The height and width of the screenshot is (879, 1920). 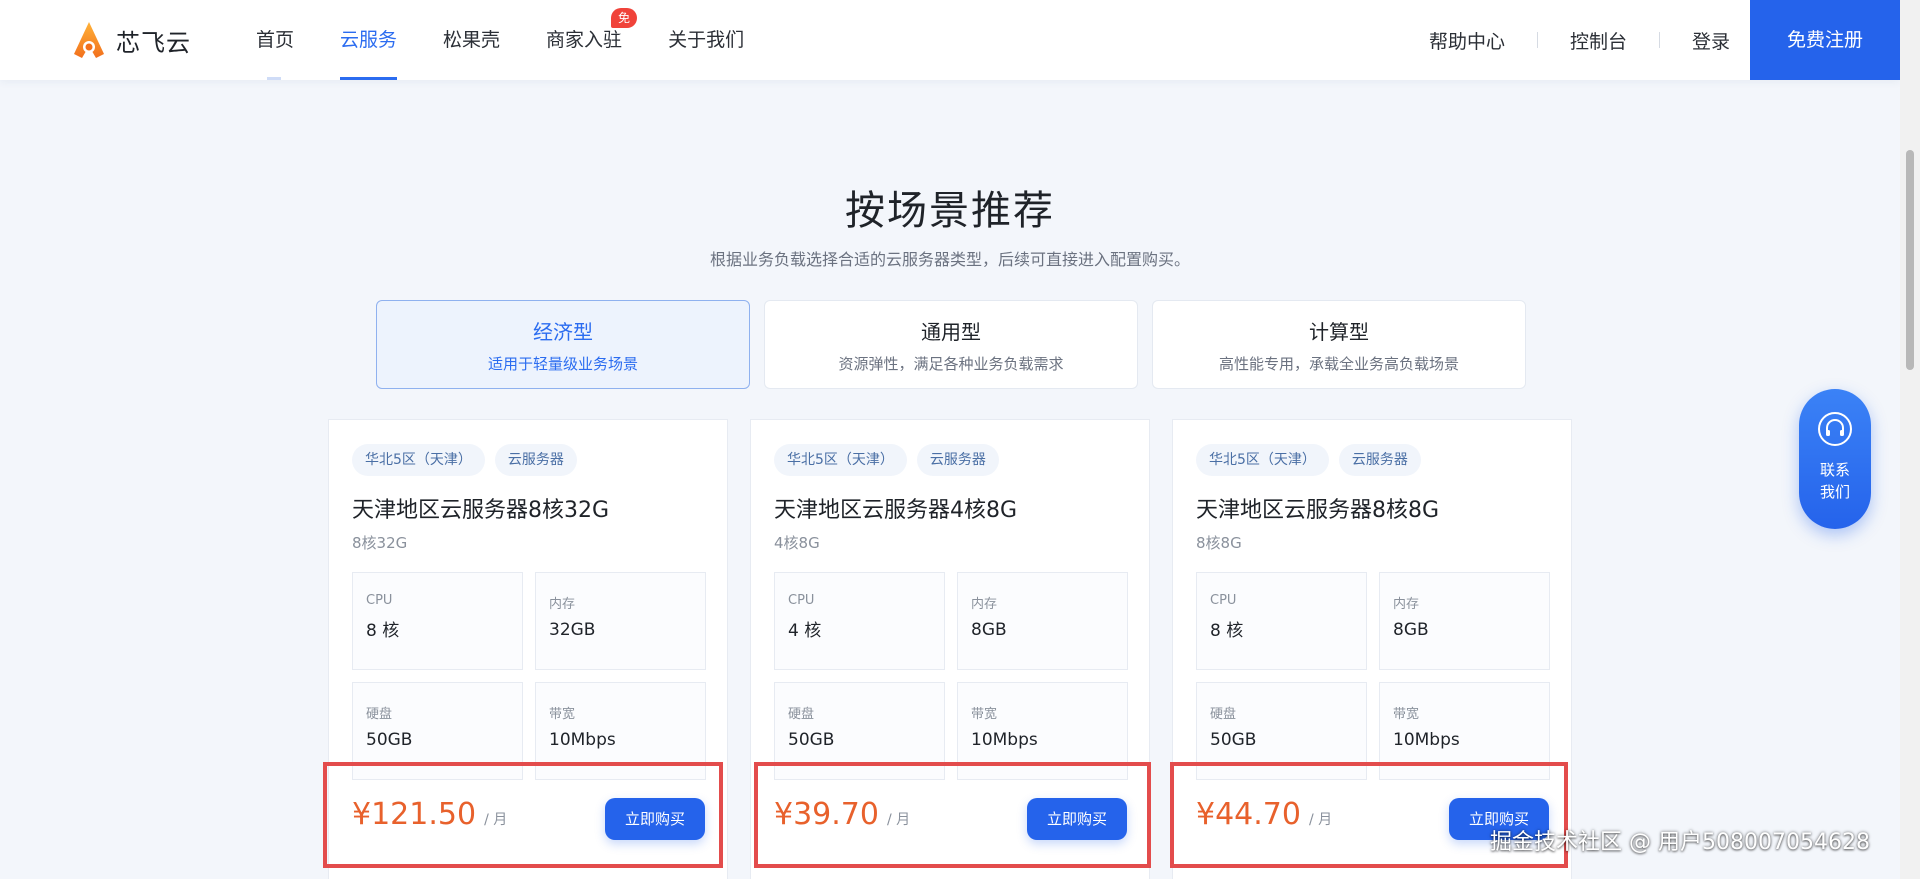 I want to click on contact-us-label: 联系 我们, so click(x=1834, y=481).